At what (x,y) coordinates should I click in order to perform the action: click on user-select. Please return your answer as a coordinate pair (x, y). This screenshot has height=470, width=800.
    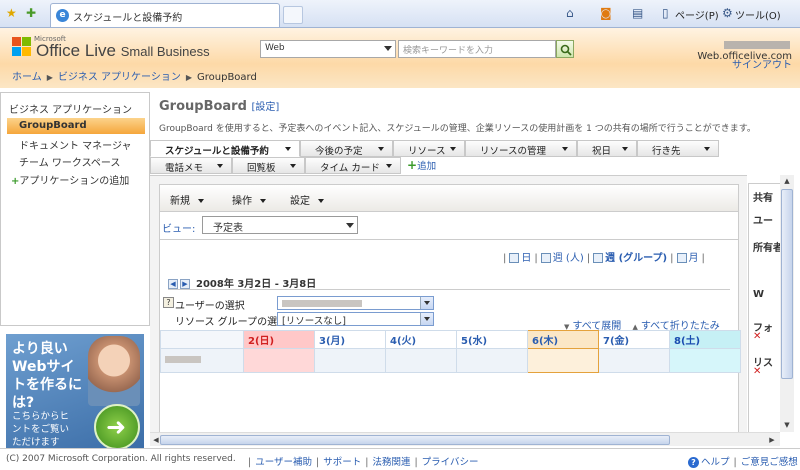
    Looking at the image, I should click on (355, 303).